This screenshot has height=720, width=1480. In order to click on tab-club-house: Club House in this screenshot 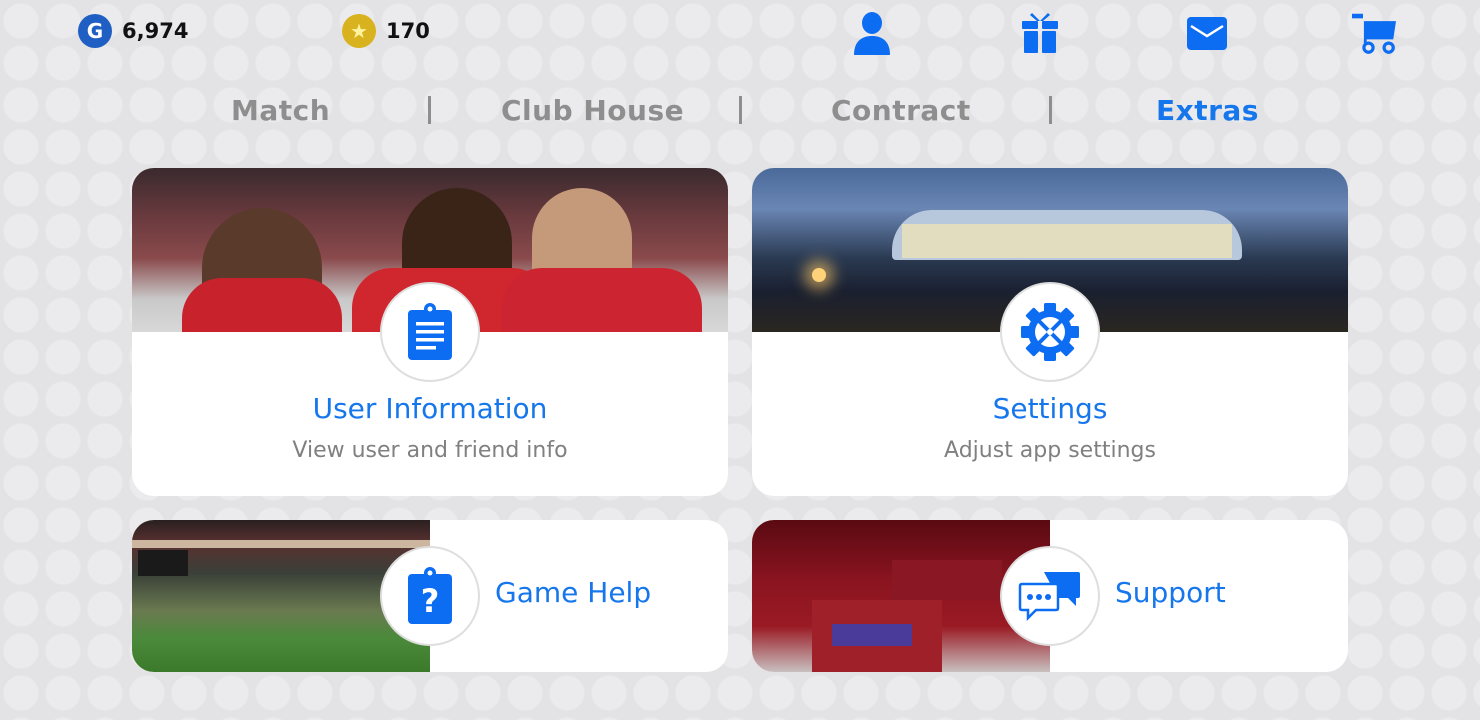, I will do `click(592, 110)`.